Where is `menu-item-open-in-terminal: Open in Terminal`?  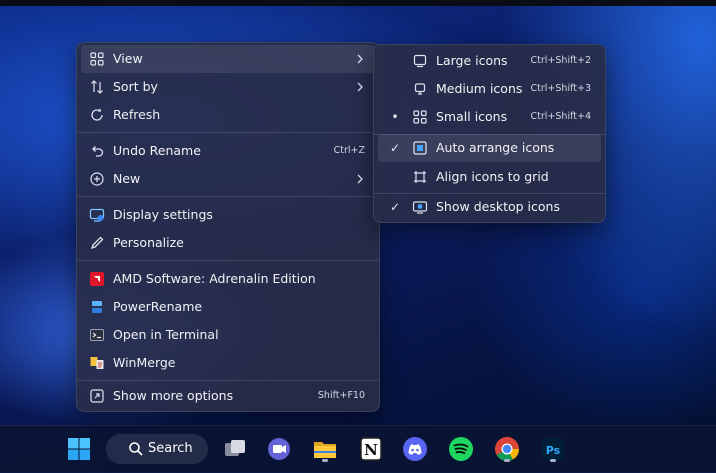 menu-item-open-in-terminal: Open in Terminal is located at coordinates (228, 335).